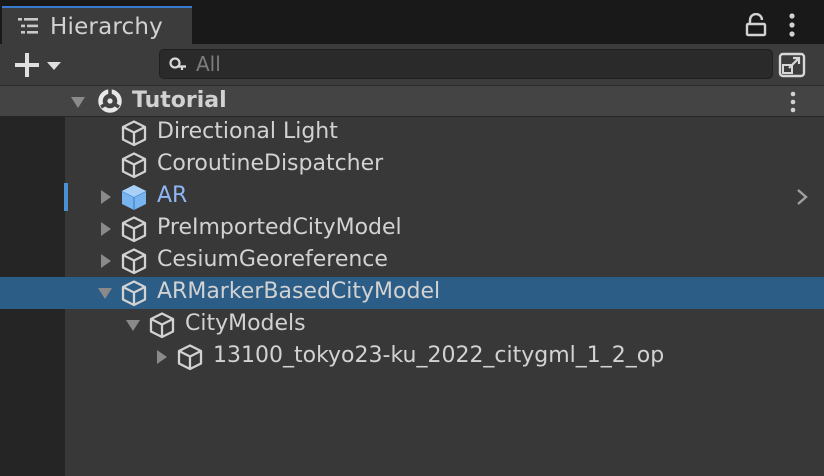 This screenshot has height=476, width=824. What do you see at coordinates (270, 163) in the screenshot?
I see `row-label: CoroutineDispatcher` at bounding box center [270, 163].